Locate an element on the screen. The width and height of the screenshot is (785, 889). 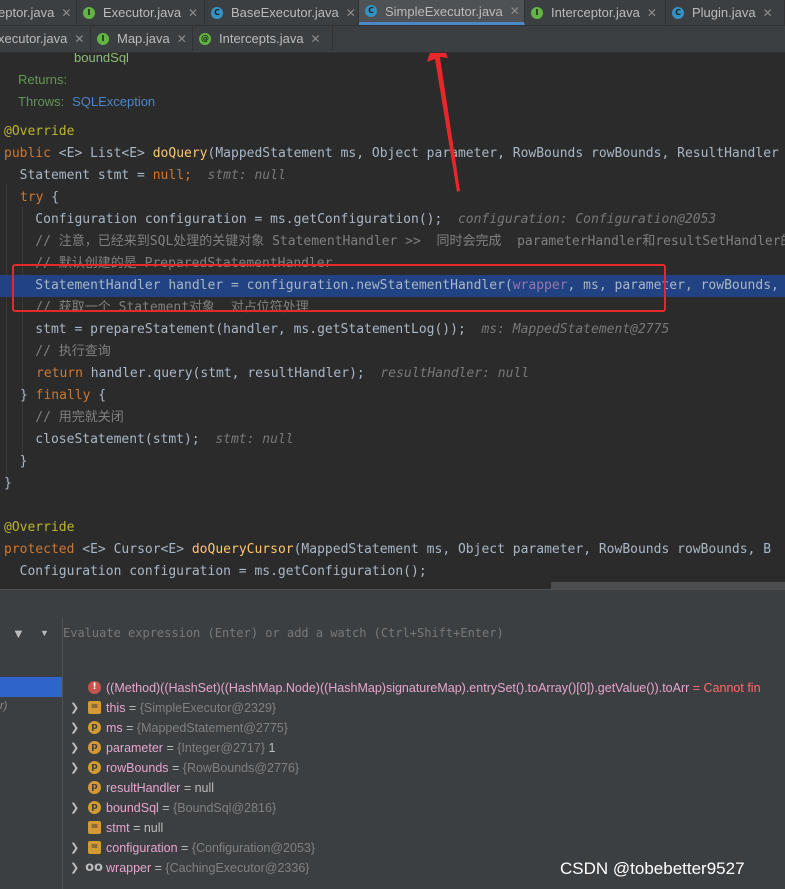
tab-map: I Map.java ✕ is located at coordinates (142, 38).